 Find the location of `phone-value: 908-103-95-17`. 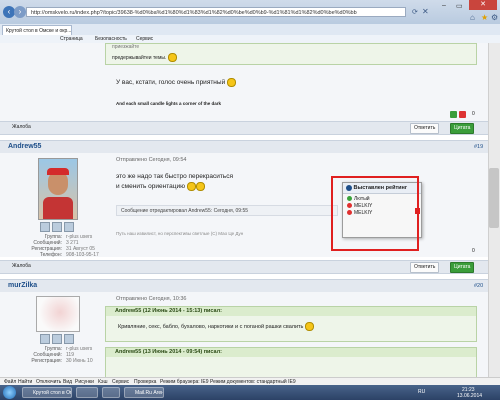

phone-value: 908-103-95-17 is located at coordinates (82, 255).